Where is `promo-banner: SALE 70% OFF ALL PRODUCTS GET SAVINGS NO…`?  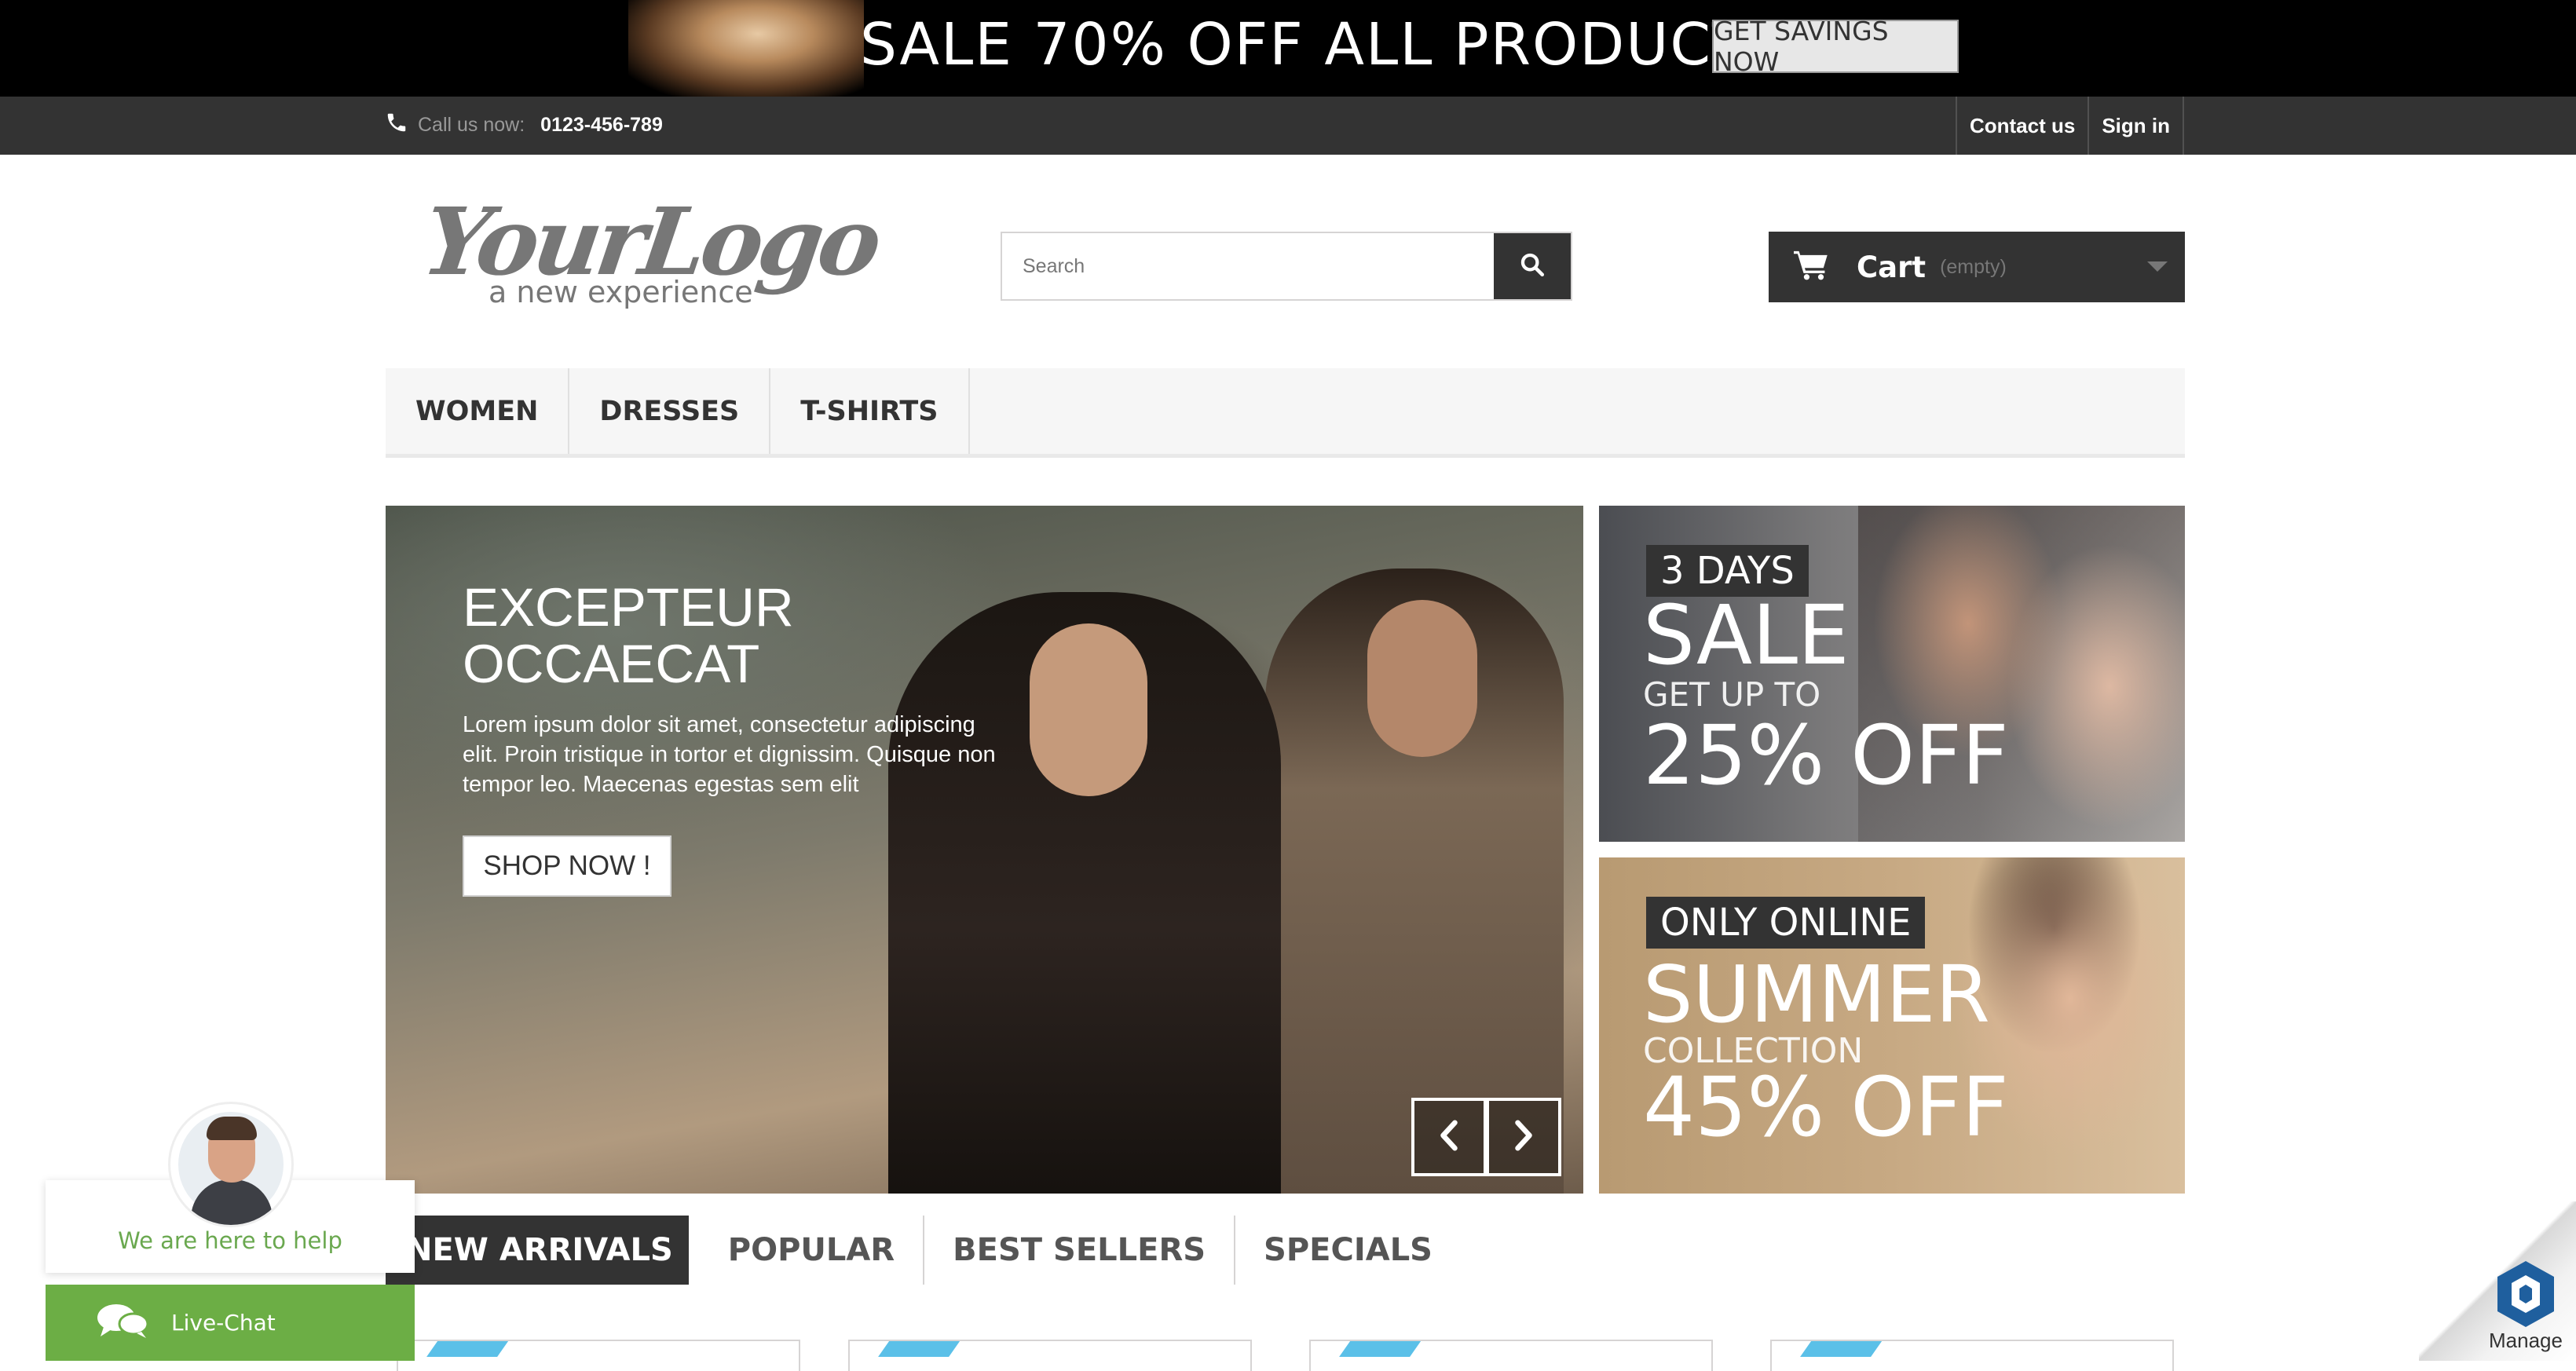 promo-banner: SALE 70% OFF ALL PRODUCTS GET SAVINGS NO… is located at coordinates (1288, 48).